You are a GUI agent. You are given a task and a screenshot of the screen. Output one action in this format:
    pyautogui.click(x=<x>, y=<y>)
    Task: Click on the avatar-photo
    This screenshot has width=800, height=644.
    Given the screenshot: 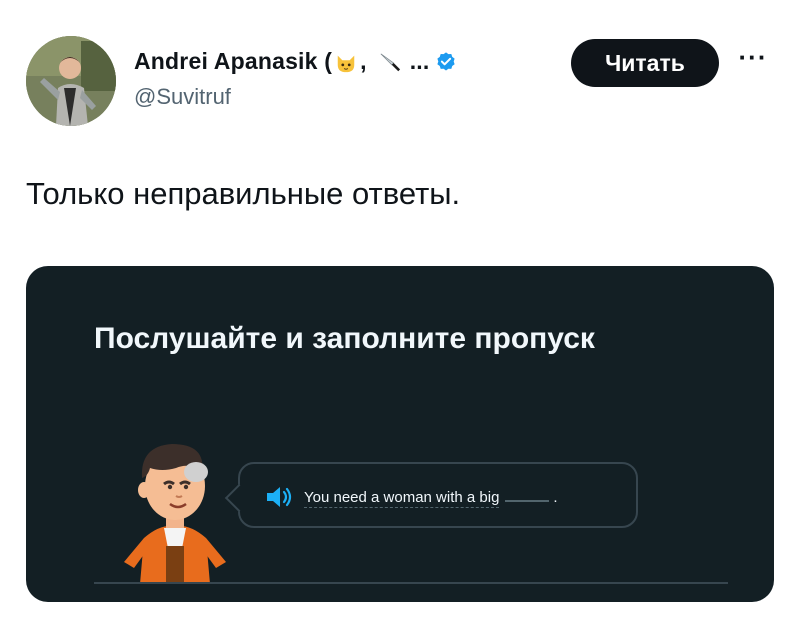 What is the action you would take?
    pyautogui.click(x=71, y=81)
    